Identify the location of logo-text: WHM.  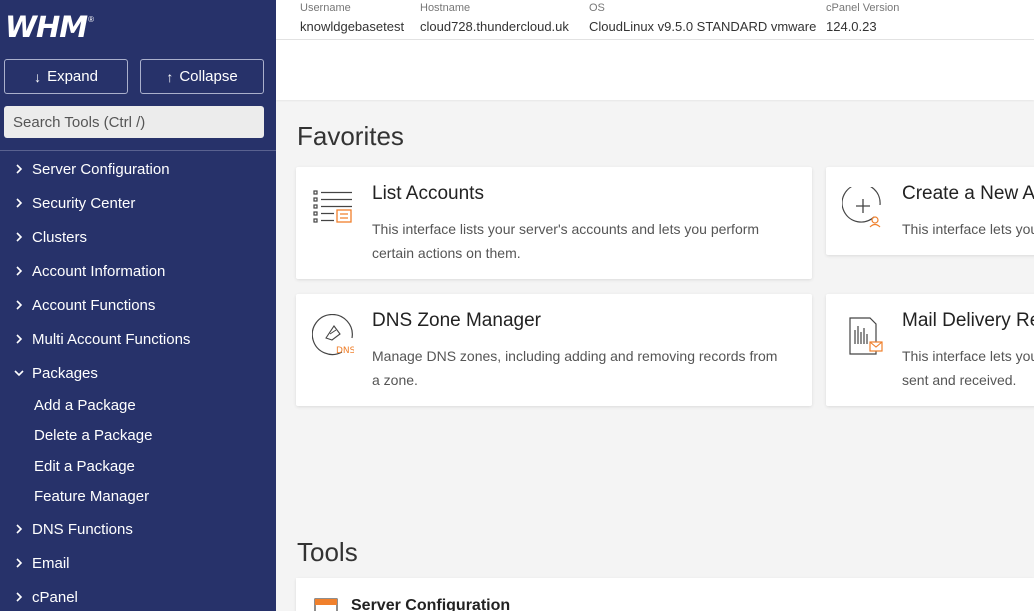
(46, 27).